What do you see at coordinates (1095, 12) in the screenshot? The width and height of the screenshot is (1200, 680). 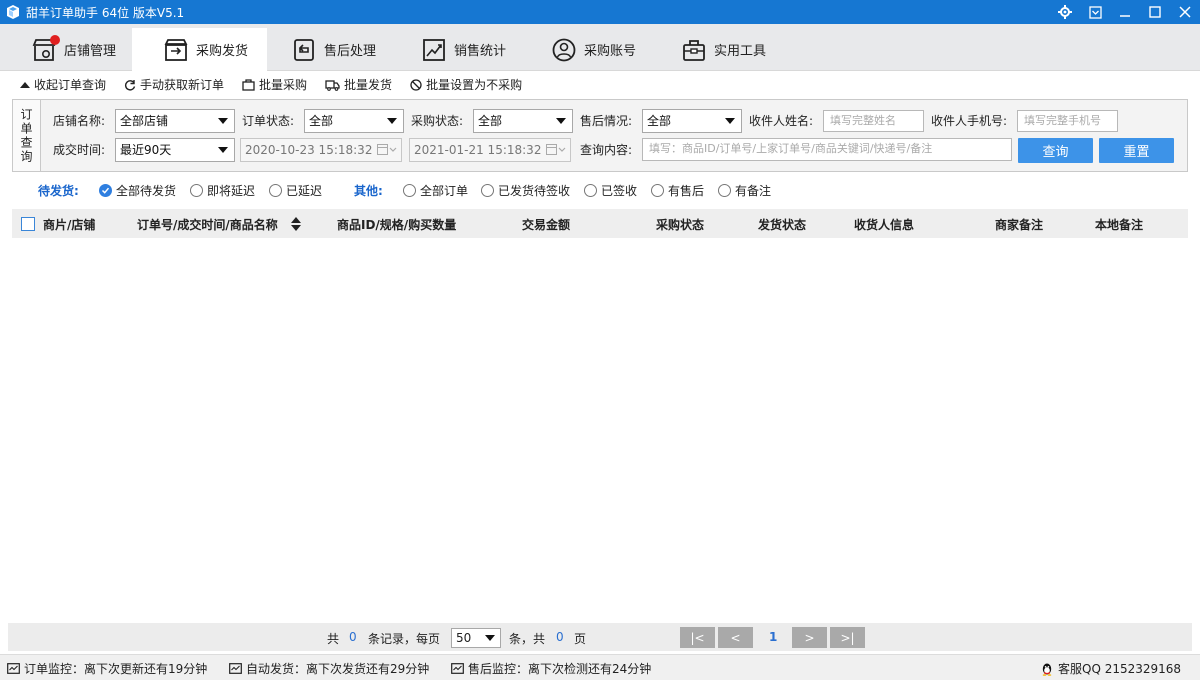 I see `dropdown-menu-icon` at bounding box center [1095, 12].